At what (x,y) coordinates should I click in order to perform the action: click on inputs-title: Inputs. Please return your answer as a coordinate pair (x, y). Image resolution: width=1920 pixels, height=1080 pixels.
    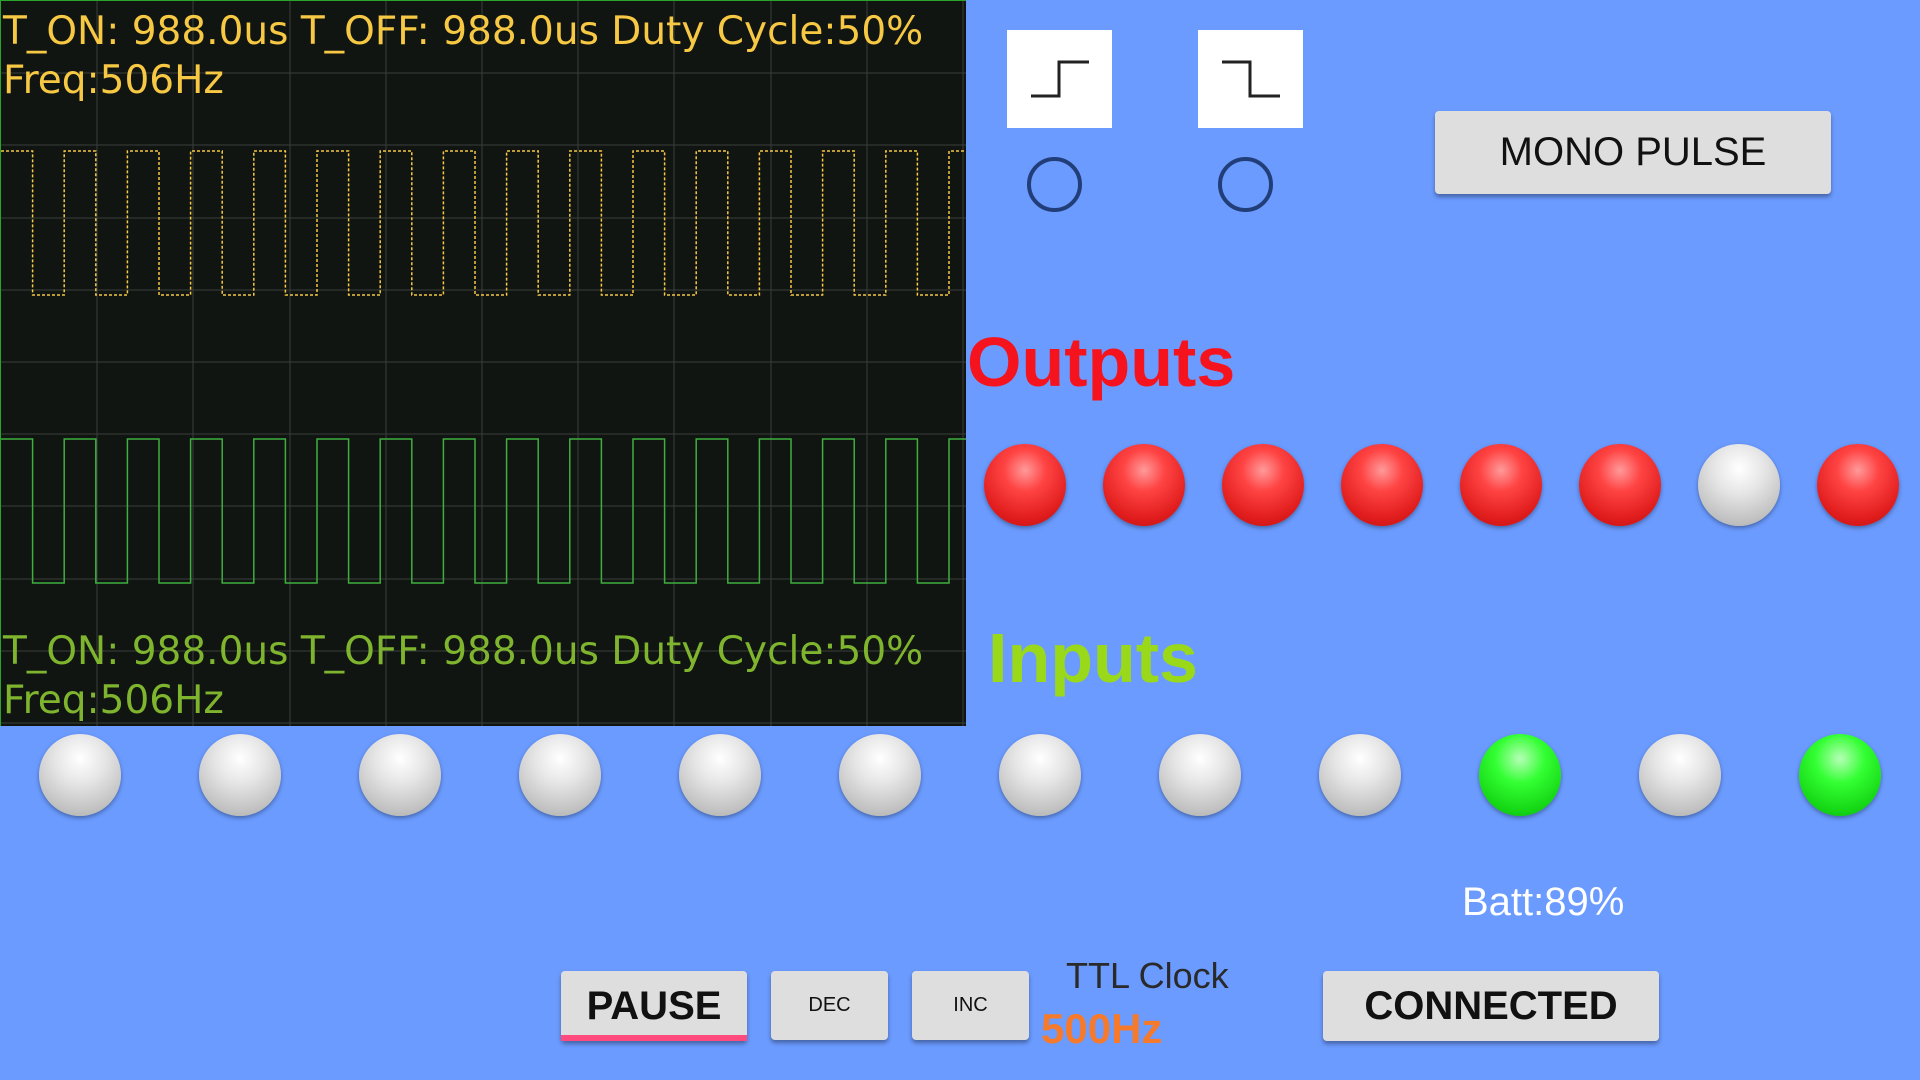
    Looking at the image, I should click on (1093, 658).